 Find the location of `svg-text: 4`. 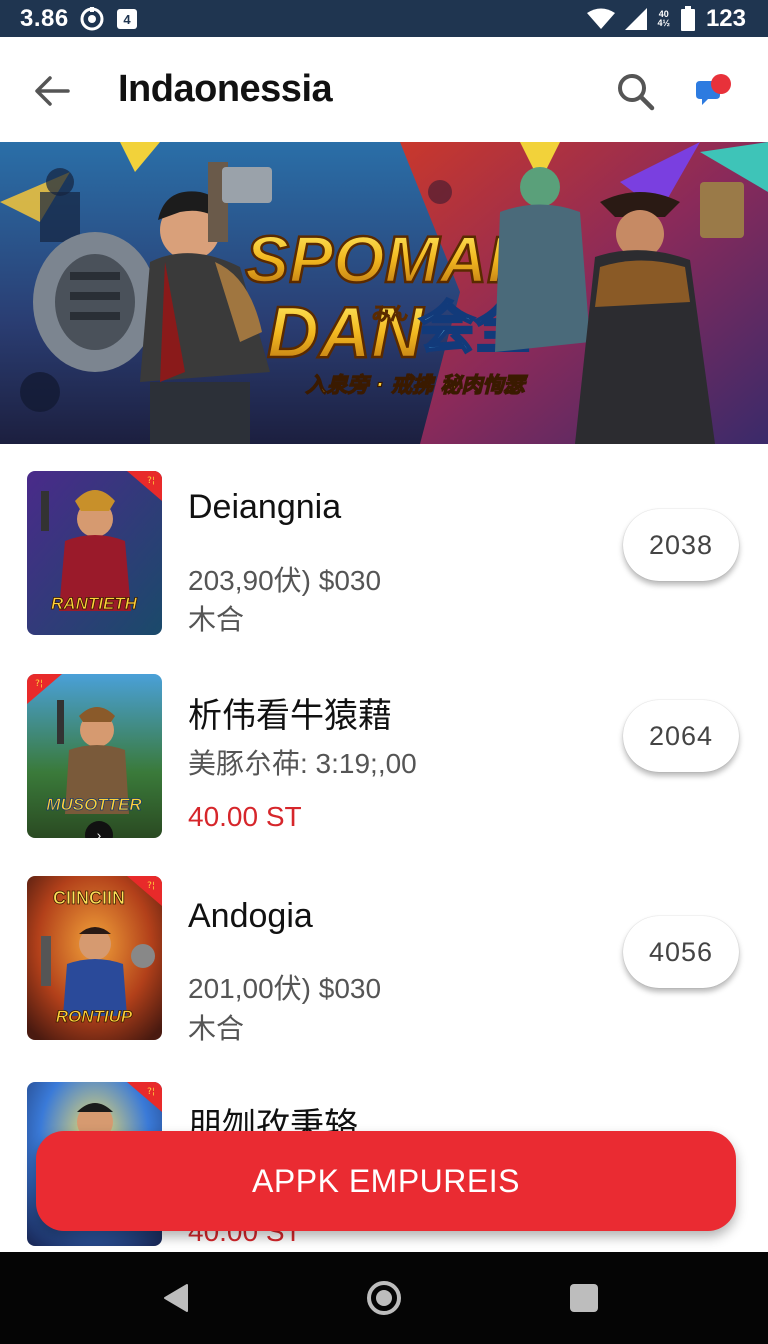

svg-text: 4 is located at coordinates (127, 19).